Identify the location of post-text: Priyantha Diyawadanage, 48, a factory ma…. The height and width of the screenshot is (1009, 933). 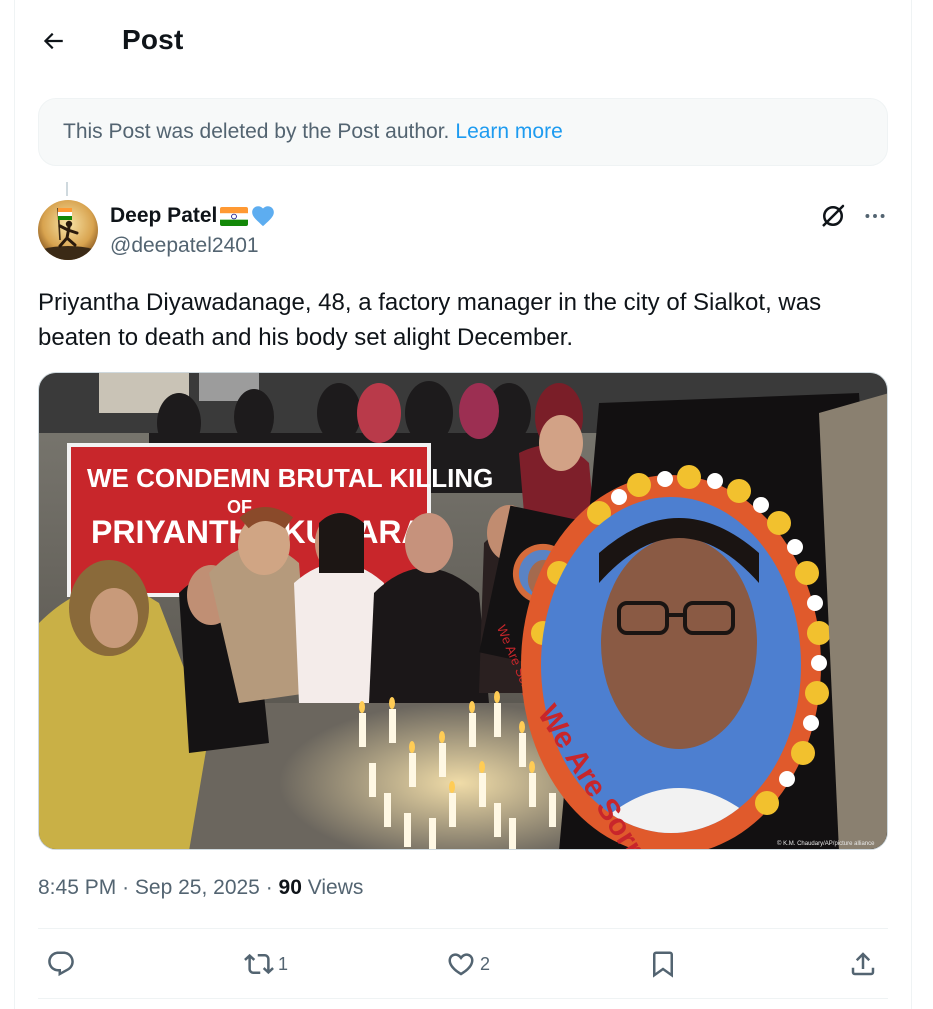
(430, 320).